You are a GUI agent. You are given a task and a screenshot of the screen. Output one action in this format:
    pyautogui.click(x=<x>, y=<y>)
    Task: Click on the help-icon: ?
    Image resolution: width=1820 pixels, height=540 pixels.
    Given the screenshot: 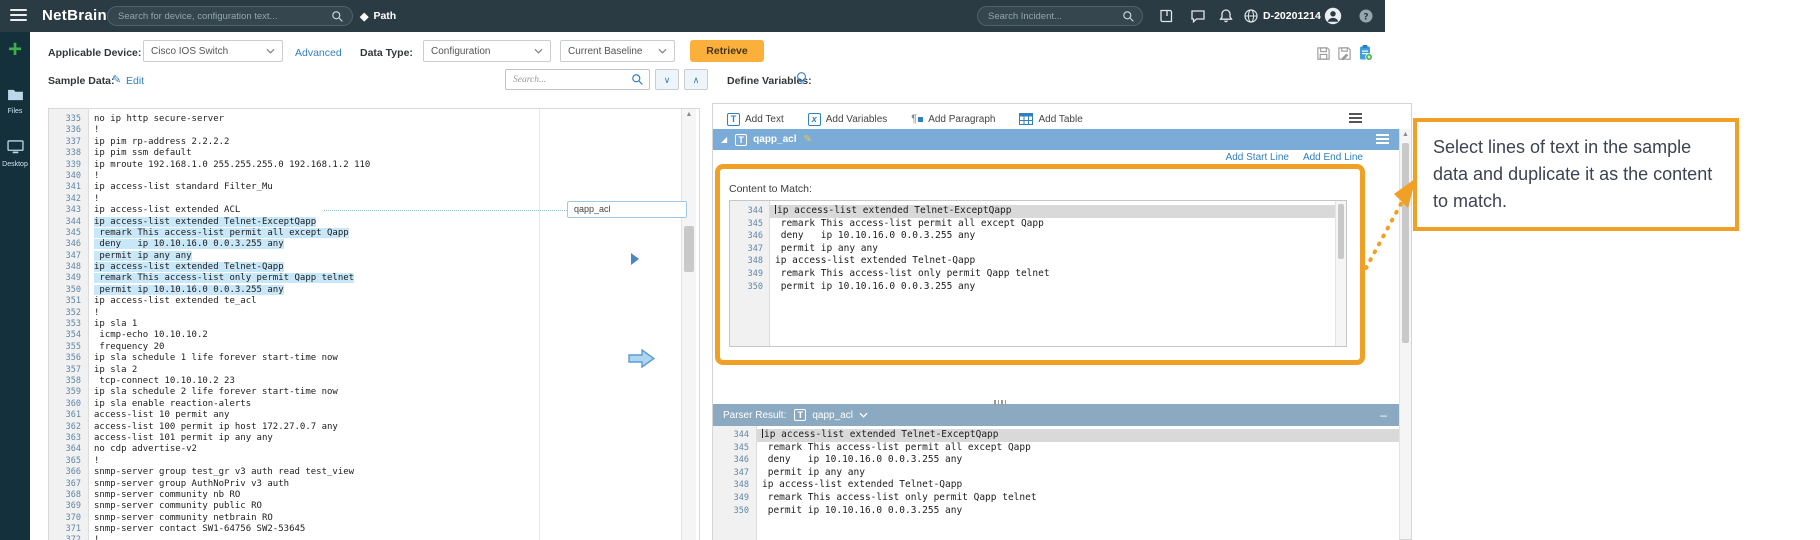 What is the action you would take?
    pyautogui.click(x=1366, y=16)
    